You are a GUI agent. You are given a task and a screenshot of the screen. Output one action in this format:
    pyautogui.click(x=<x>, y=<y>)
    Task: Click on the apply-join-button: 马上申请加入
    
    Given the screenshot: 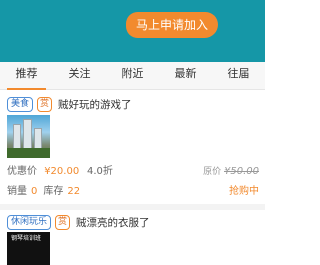 What is the action you would take?
    pyautogui.click(x=172, y=25)
    